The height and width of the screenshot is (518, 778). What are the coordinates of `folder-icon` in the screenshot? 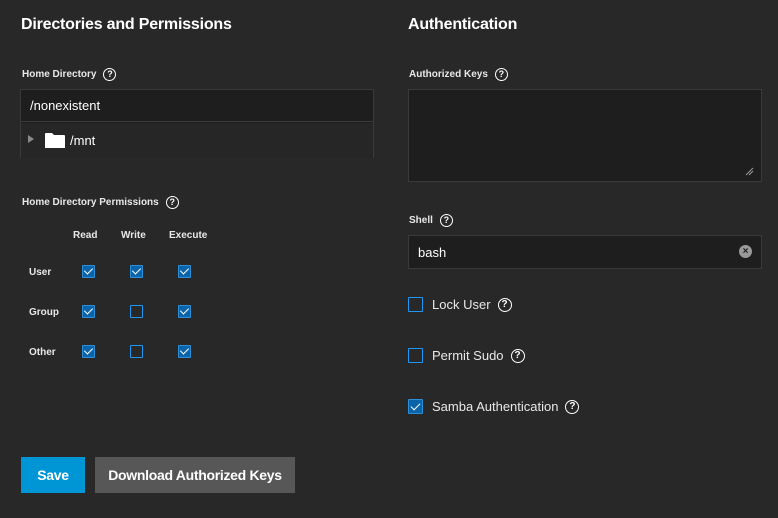 It's located at (55, 140).